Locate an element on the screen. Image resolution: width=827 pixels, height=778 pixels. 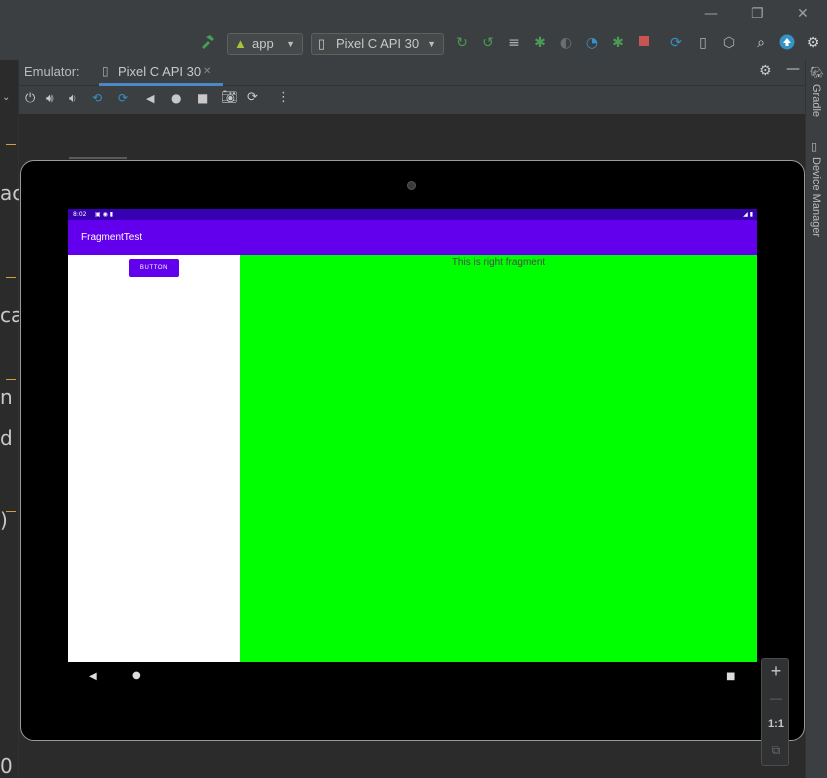
zoom-fit-icon: ⧉ is located at coordinates (776, 750).